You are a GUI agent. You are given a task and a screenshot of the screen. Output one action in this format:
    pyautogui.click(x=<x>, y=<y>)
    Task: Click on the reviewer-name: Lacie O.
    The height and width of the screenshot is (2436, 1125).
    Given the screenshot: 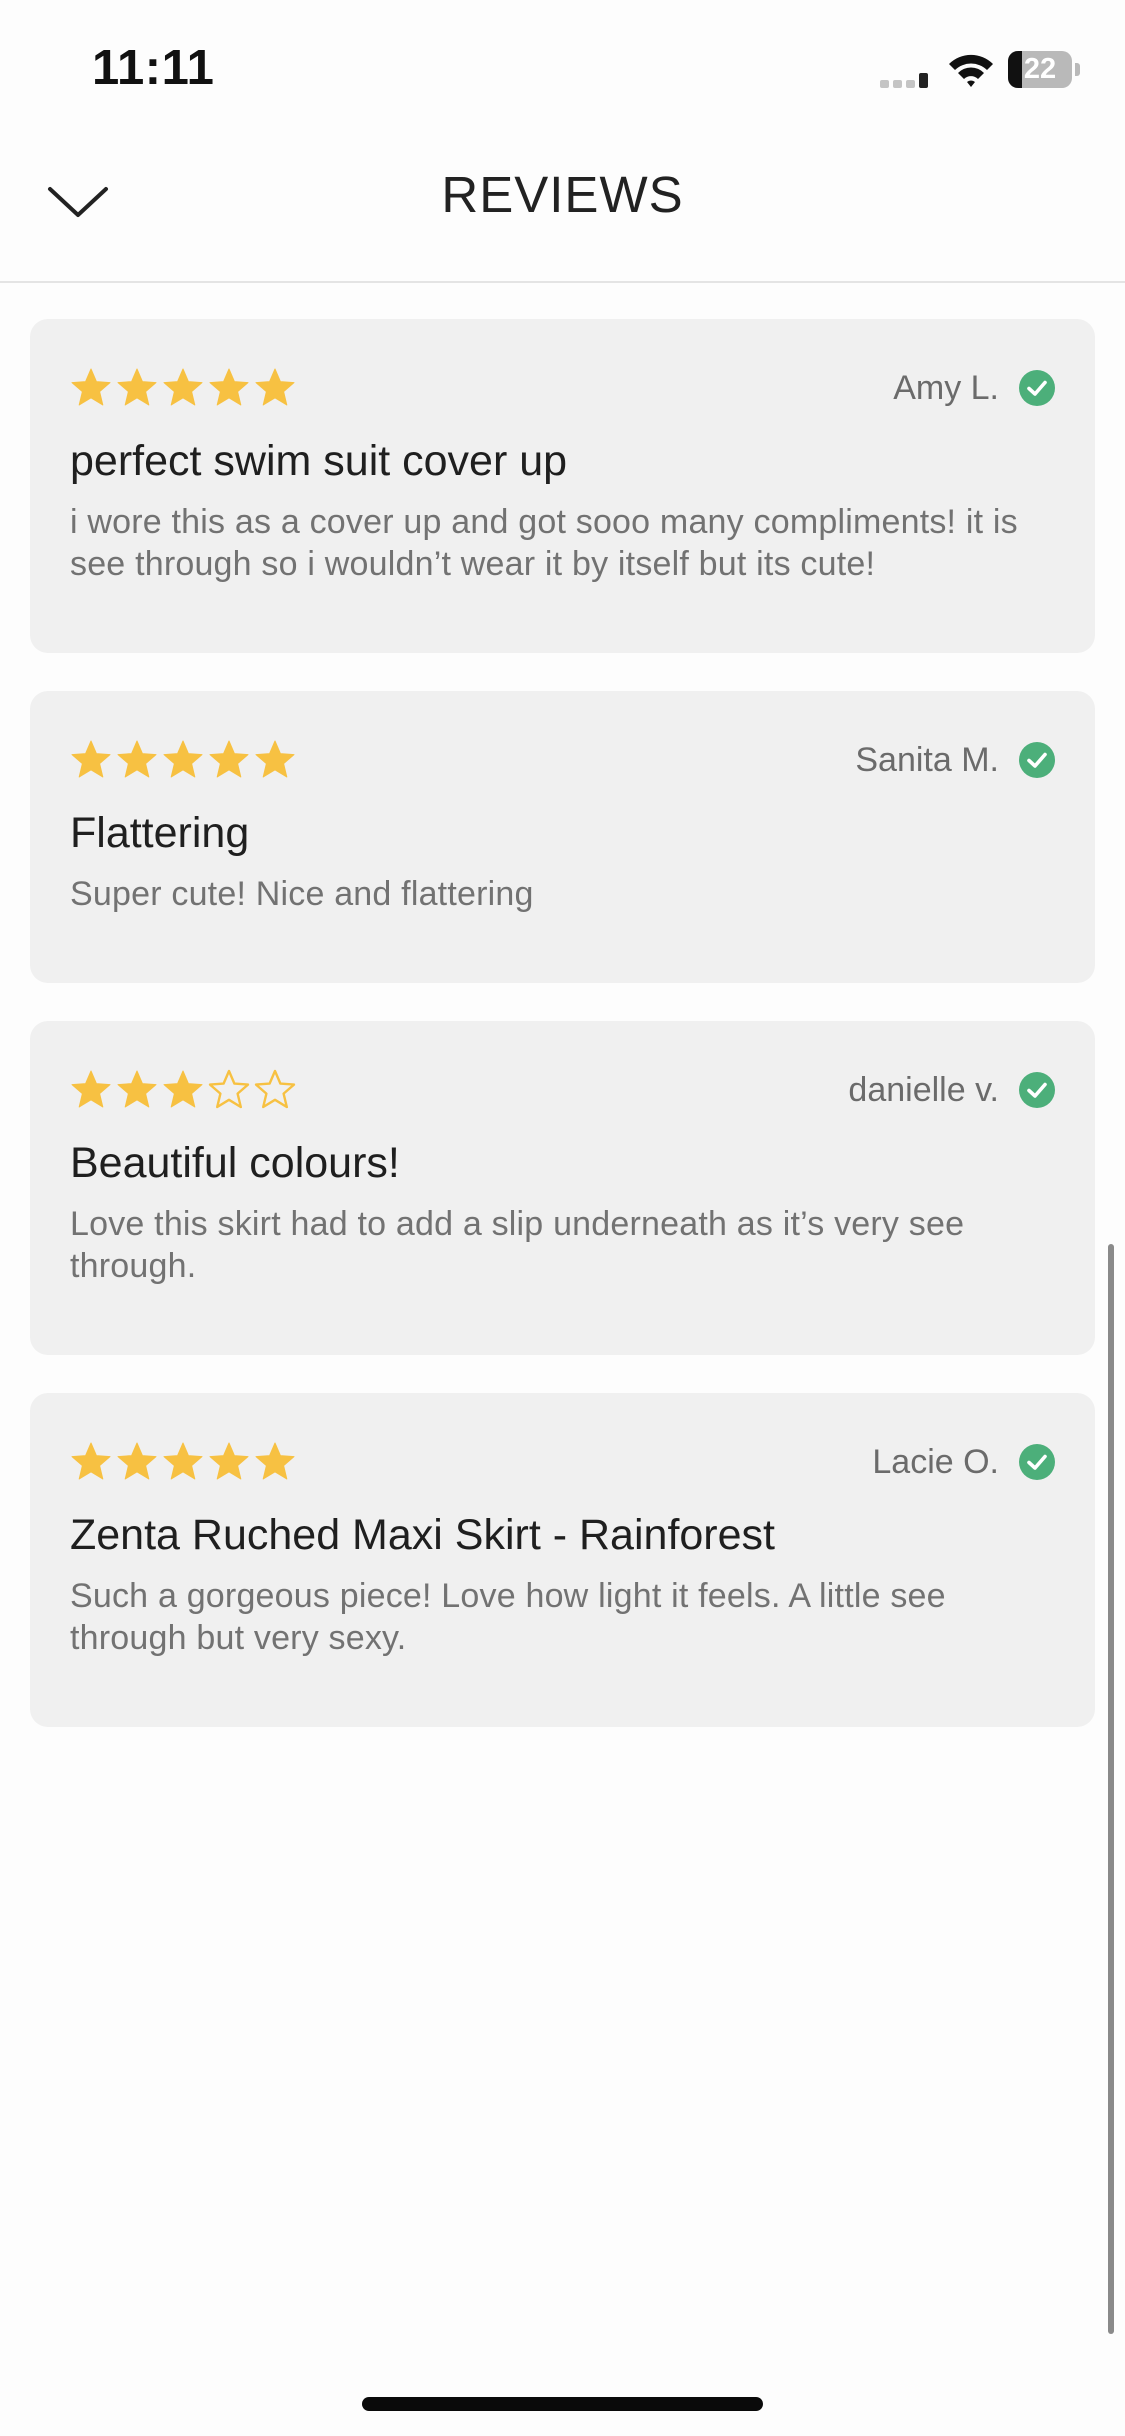 What is the action you would take?
    pyautogui.click(x=935, y=1461)
    